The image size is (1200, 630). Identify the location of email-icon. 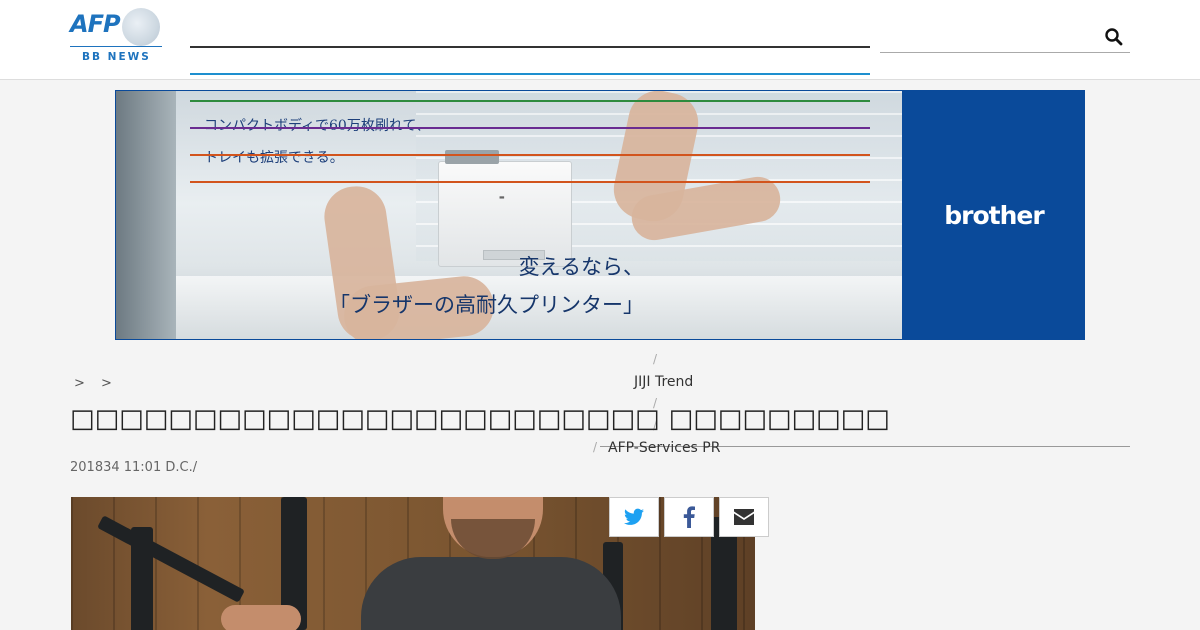
(744, 517).